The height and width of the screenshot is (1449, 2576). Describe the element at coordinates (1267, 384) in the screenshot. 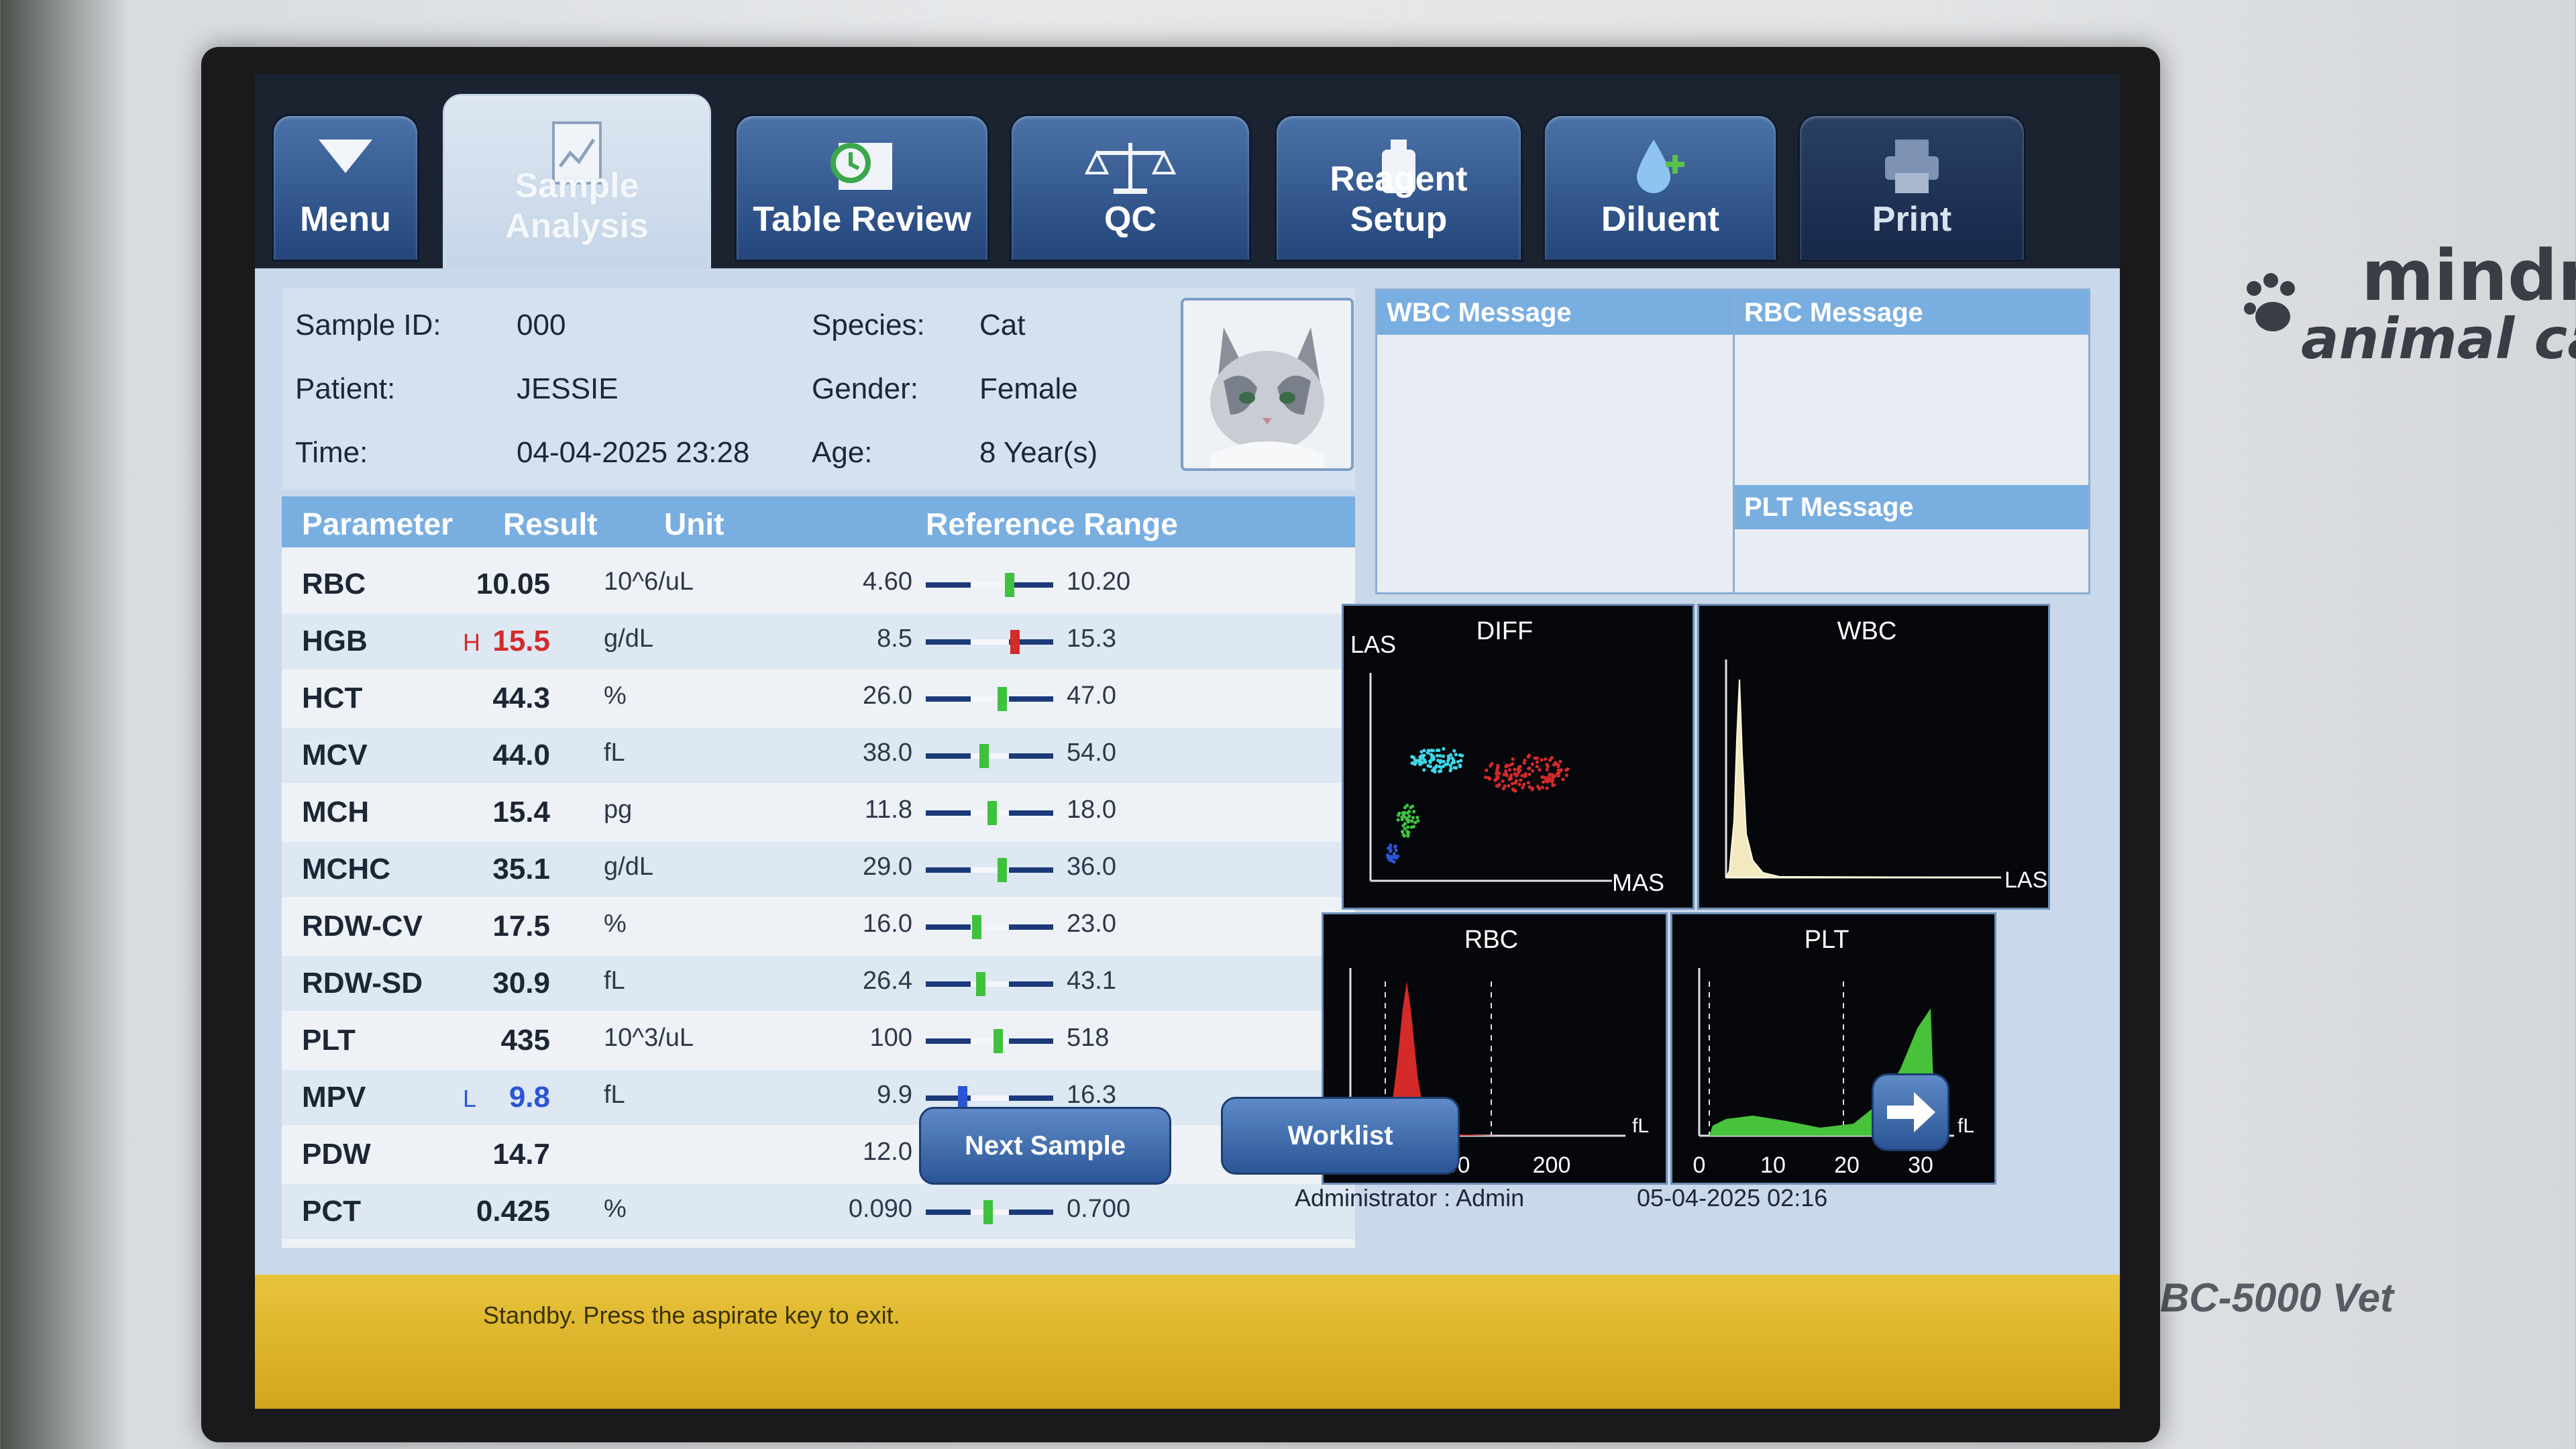

I see `cat-species-icon` at that location.